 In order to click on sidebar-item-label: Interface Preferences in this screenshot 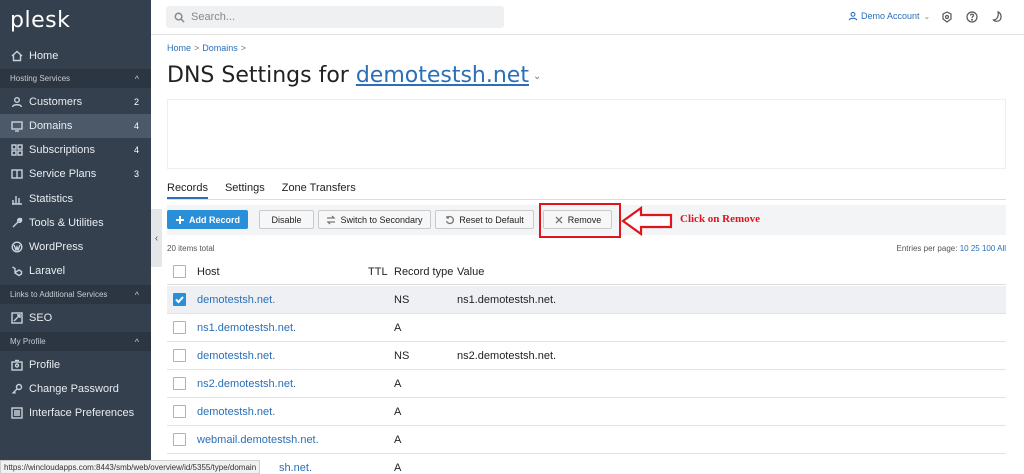, I will do `click(82, 413)`.